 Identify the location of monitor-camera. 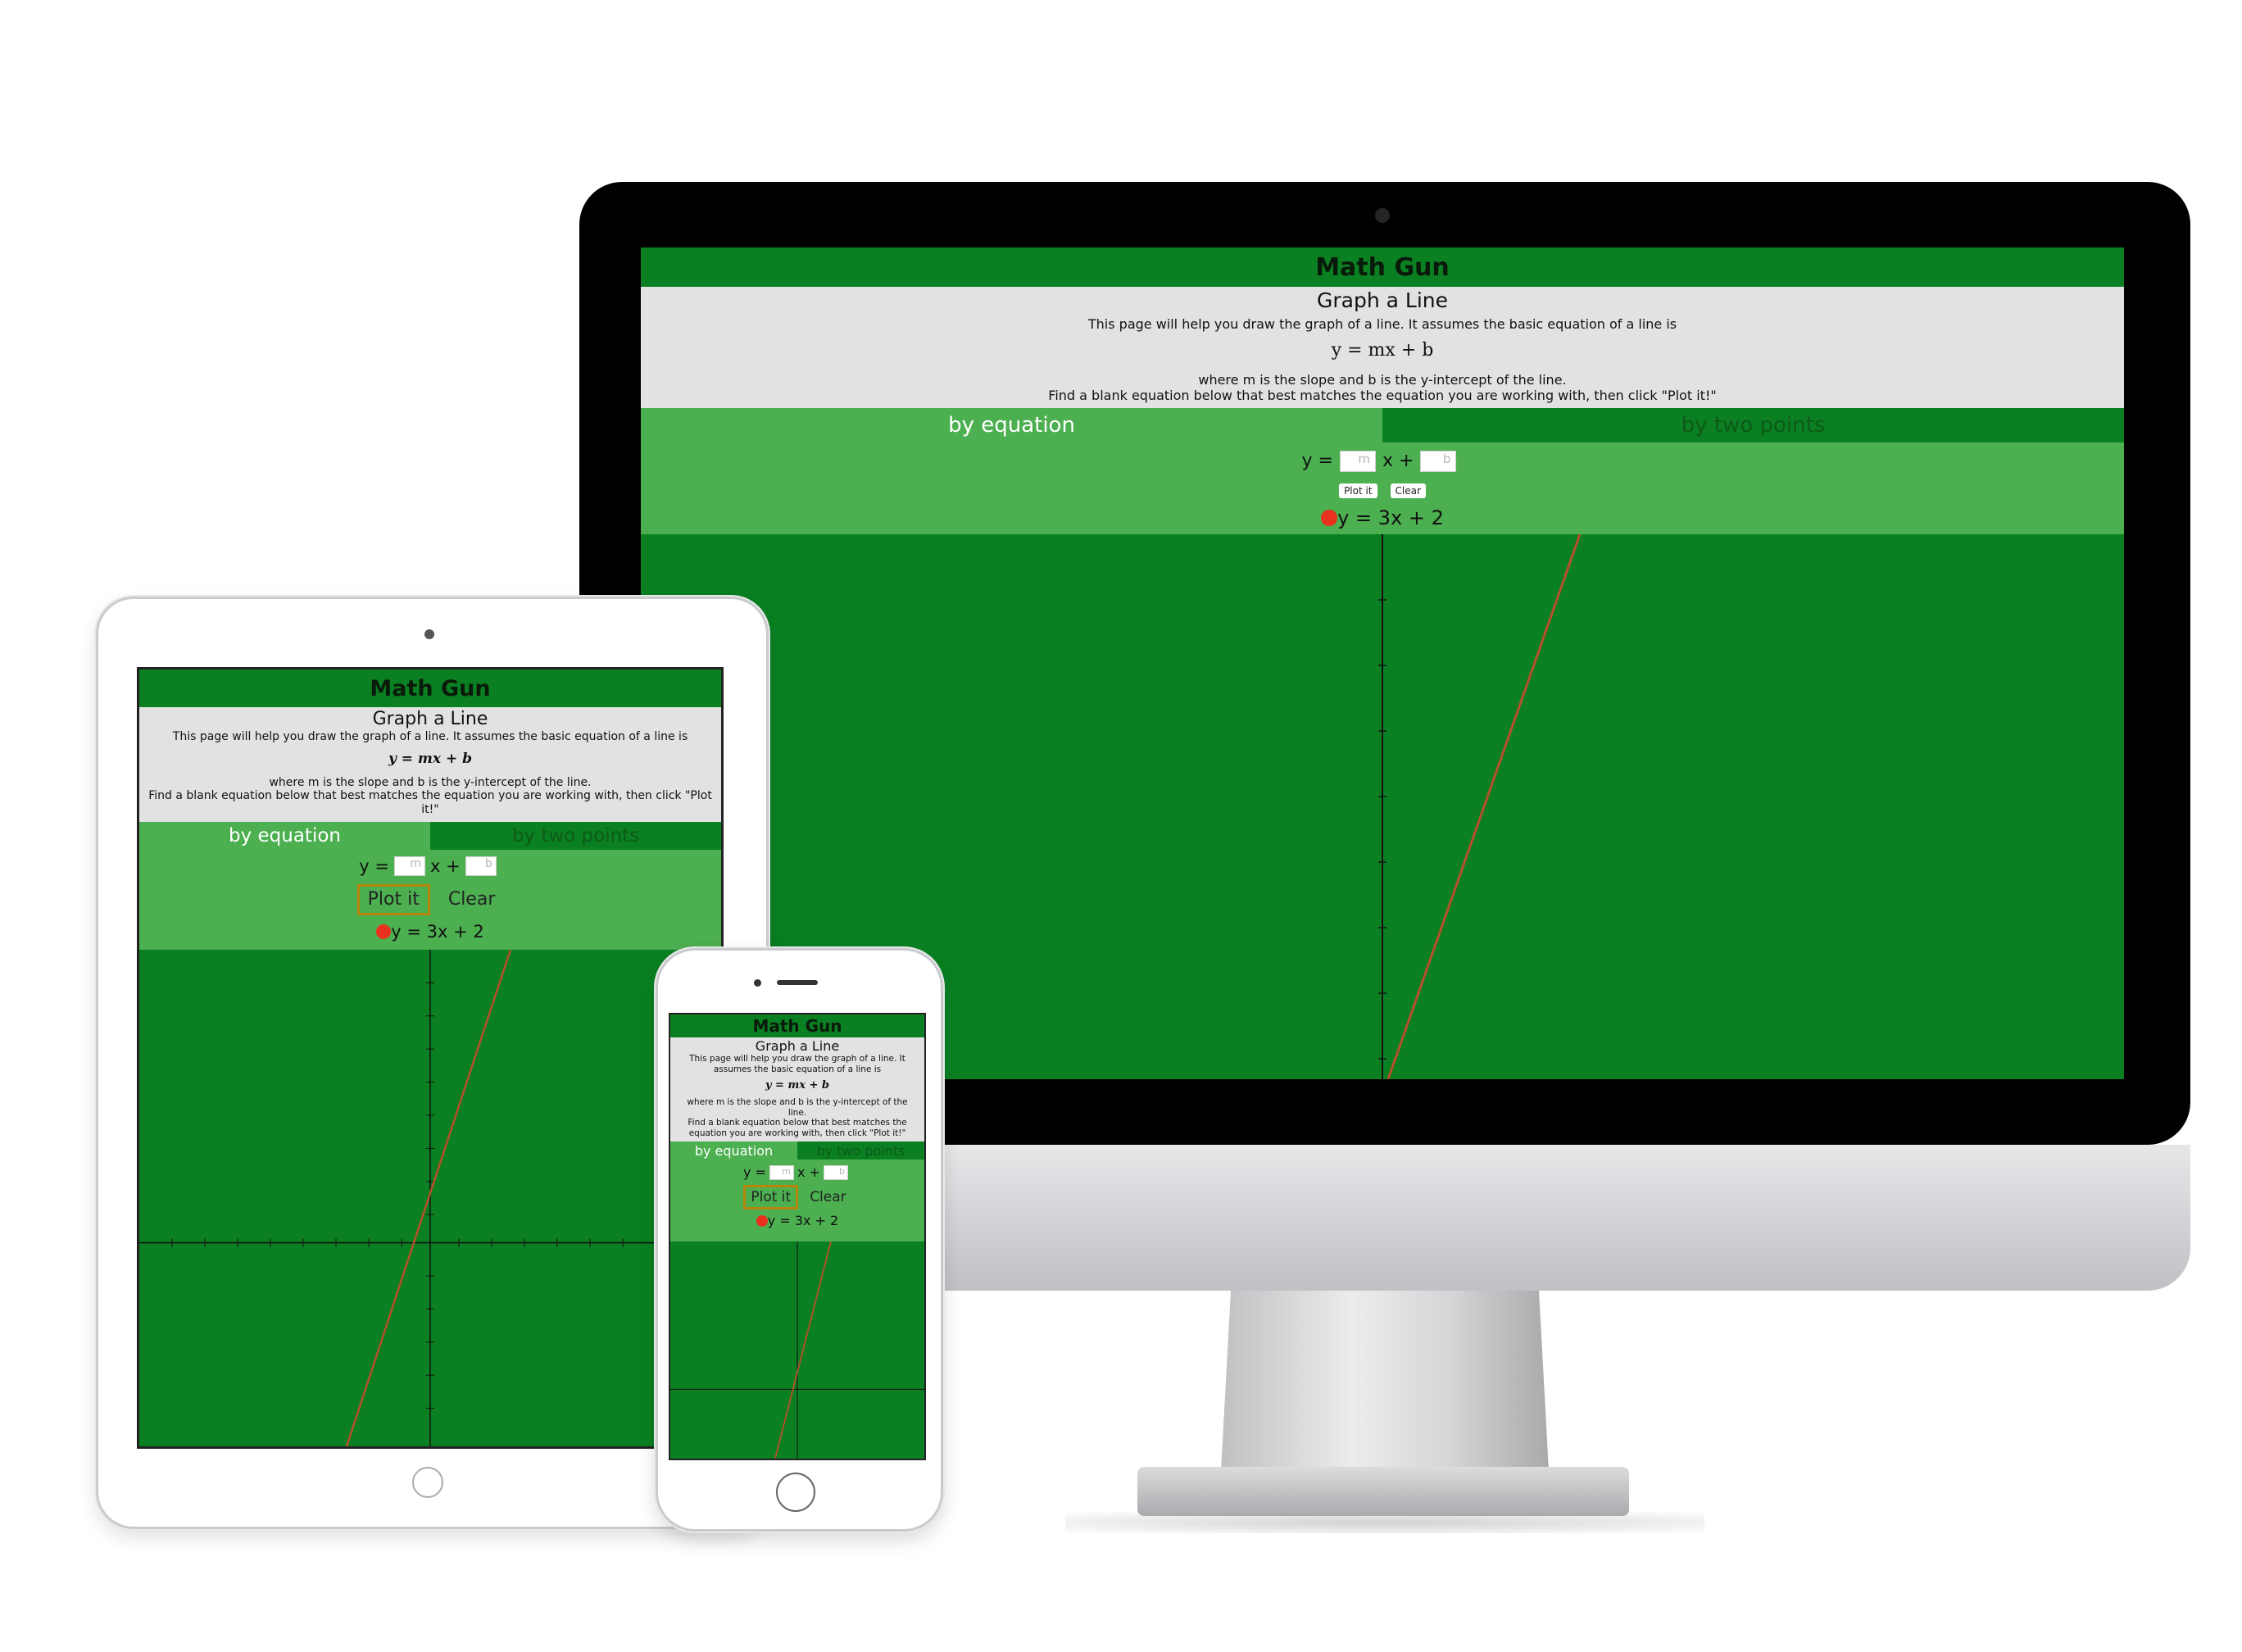
(1383, 216).